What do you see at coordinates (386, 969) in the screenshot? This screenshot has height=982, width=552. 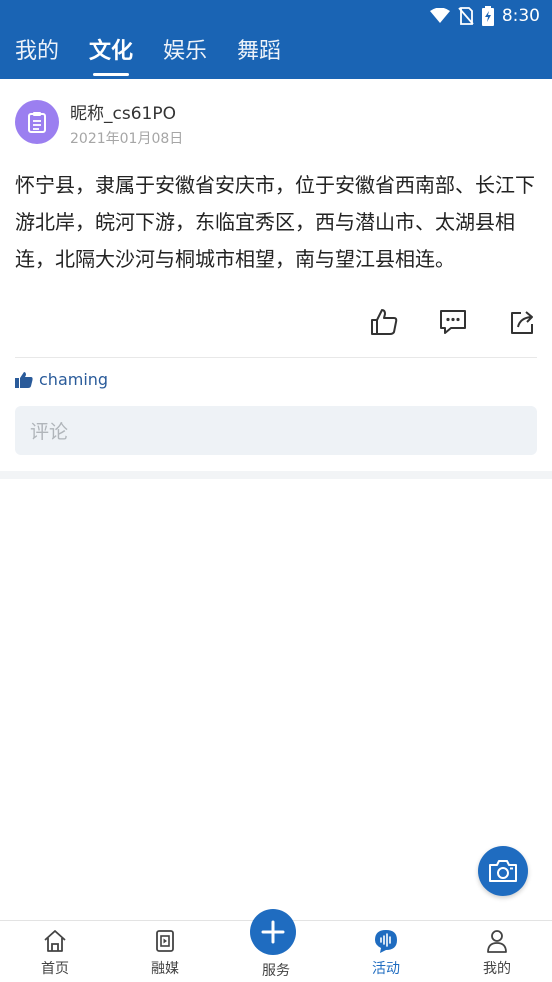 I see `nav-activity-label: 活动` at bounding box center [386, 969].